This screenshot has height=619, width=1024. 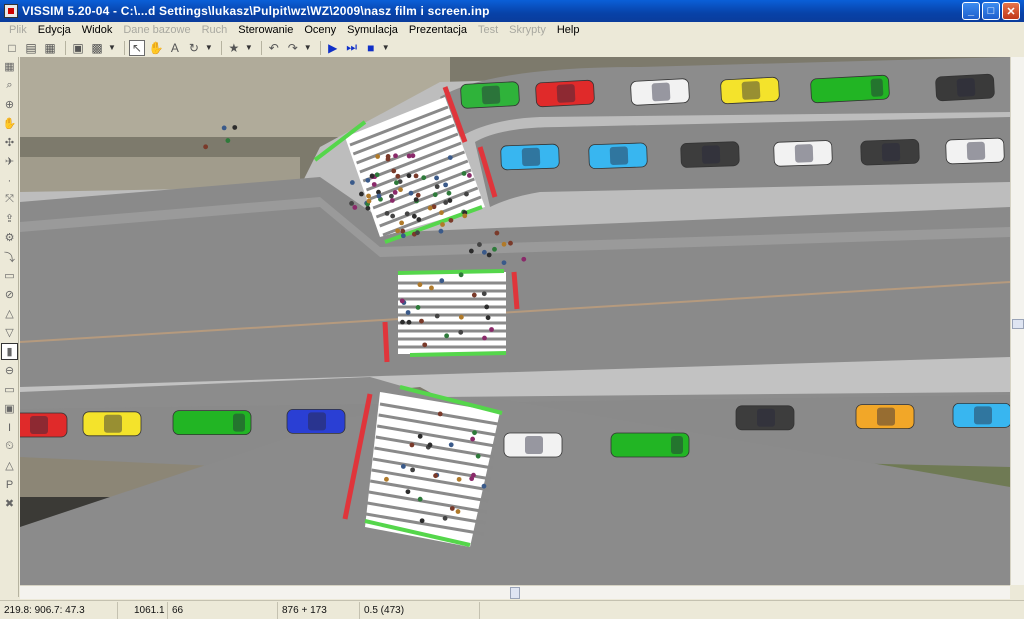 What do you see at coordinates (9, 484) in the screenshot?
I see `parking-lot-icon: P` at bounding box center [9, 484].